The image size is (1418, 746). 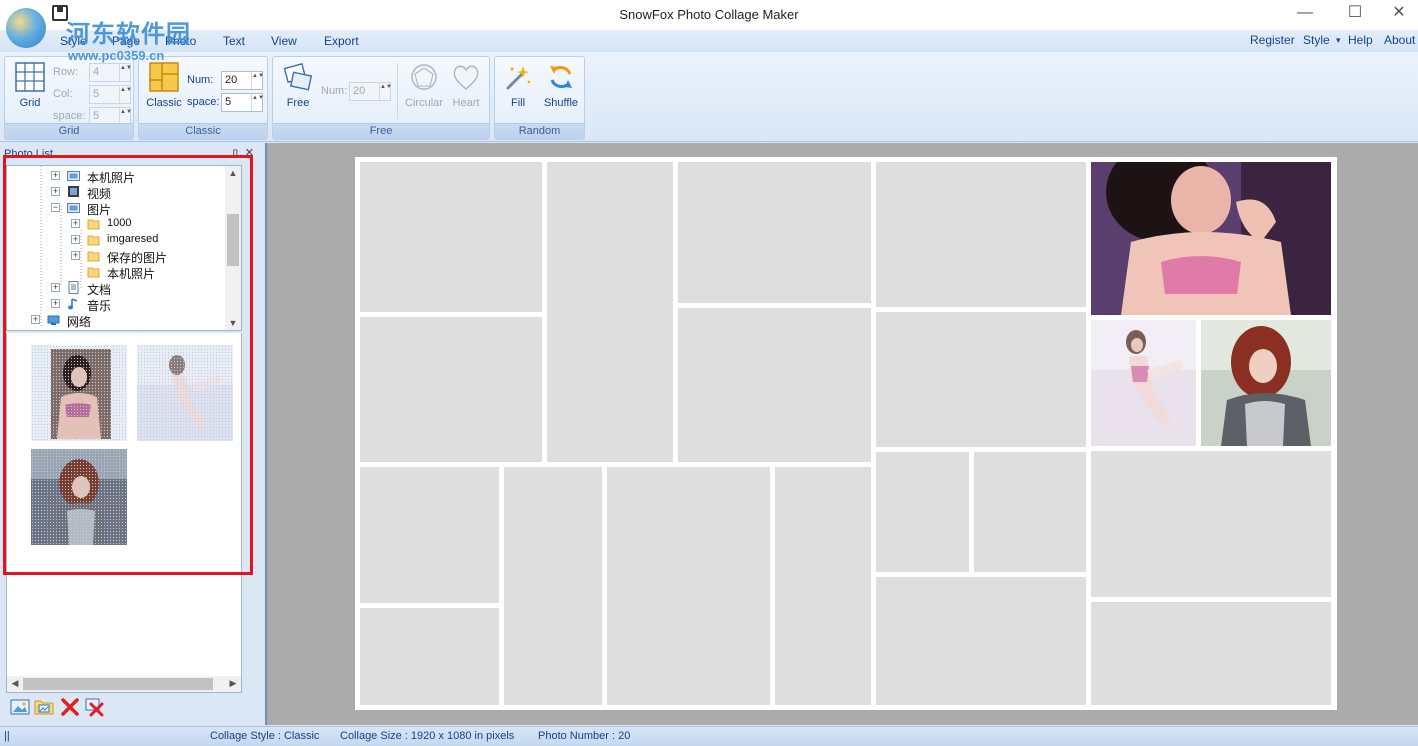 What do you see at coordinates (518, 78) in the screenshot?
I see `fill-wand-icon` at bounding box center [518, 78].